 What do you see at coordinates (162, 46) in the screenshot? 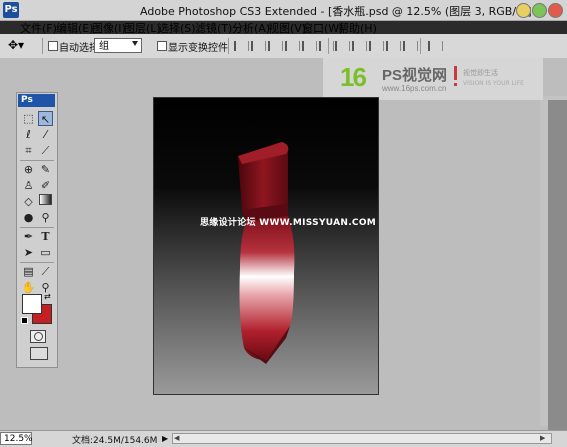
I see `show-transform-checkbox` at bounding box center [162, 46].